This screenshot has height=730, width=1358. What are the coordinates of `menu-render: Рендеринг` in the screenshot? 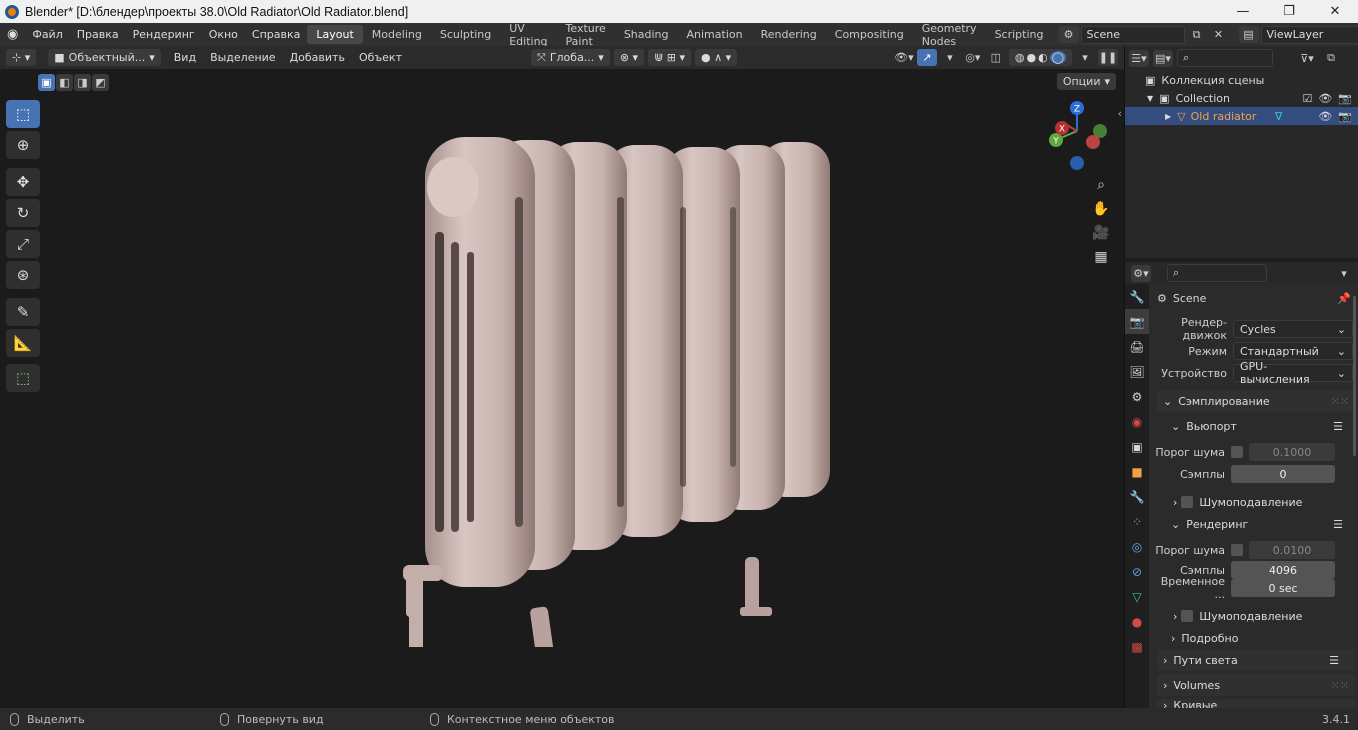 It's located at (164, 34).